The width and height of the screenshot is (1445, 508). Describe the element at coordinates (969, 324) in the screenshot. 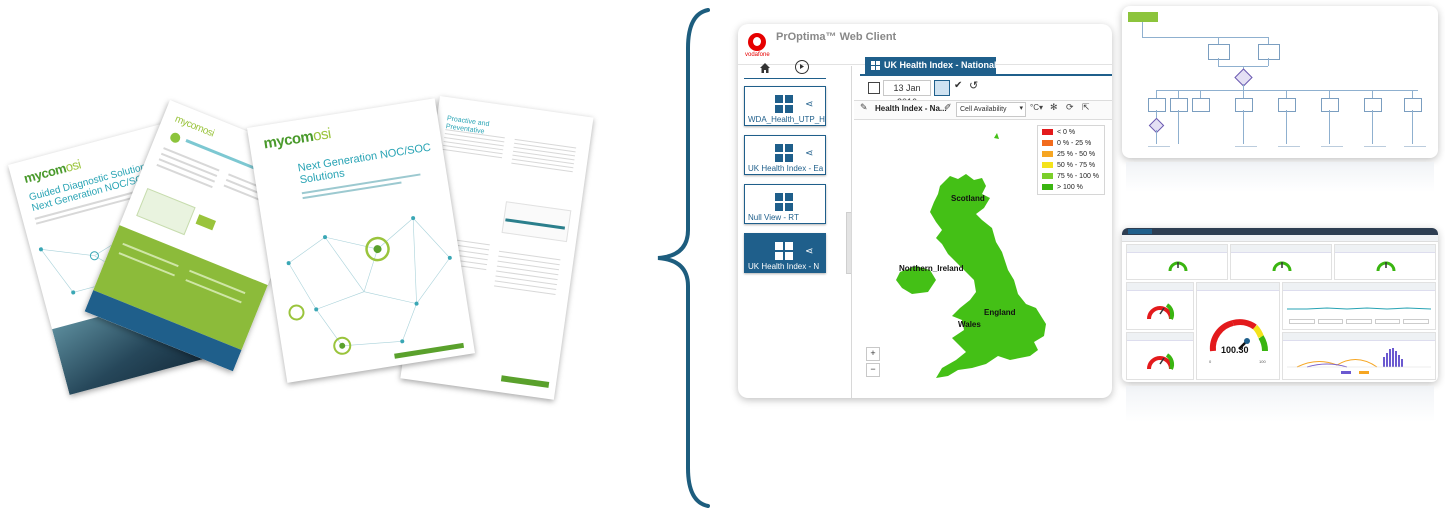

I see `region-label-wales: Wales` at that location.